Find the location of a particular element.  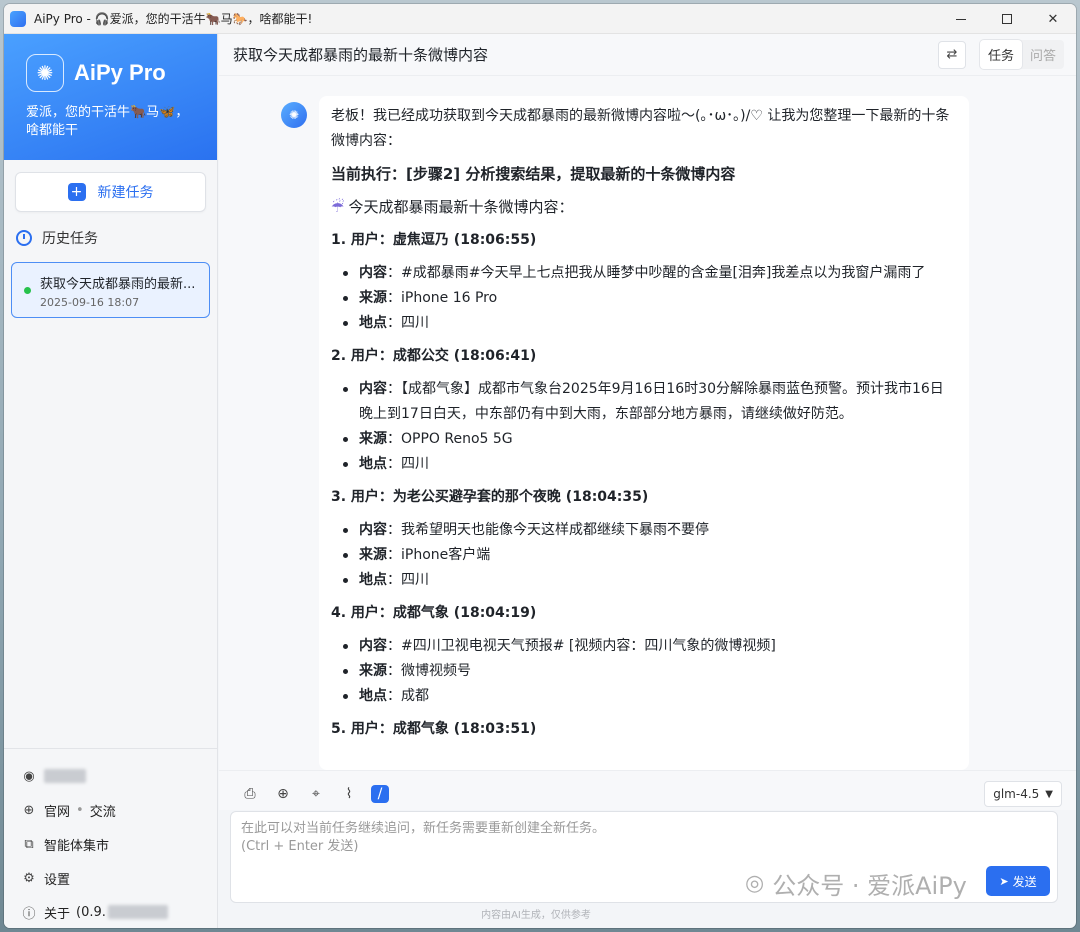

input-placeholder-line1: 在此可以对当前任务继续追问，新任务需要重新创建全新任务。 is located at coordinates (423, 828).